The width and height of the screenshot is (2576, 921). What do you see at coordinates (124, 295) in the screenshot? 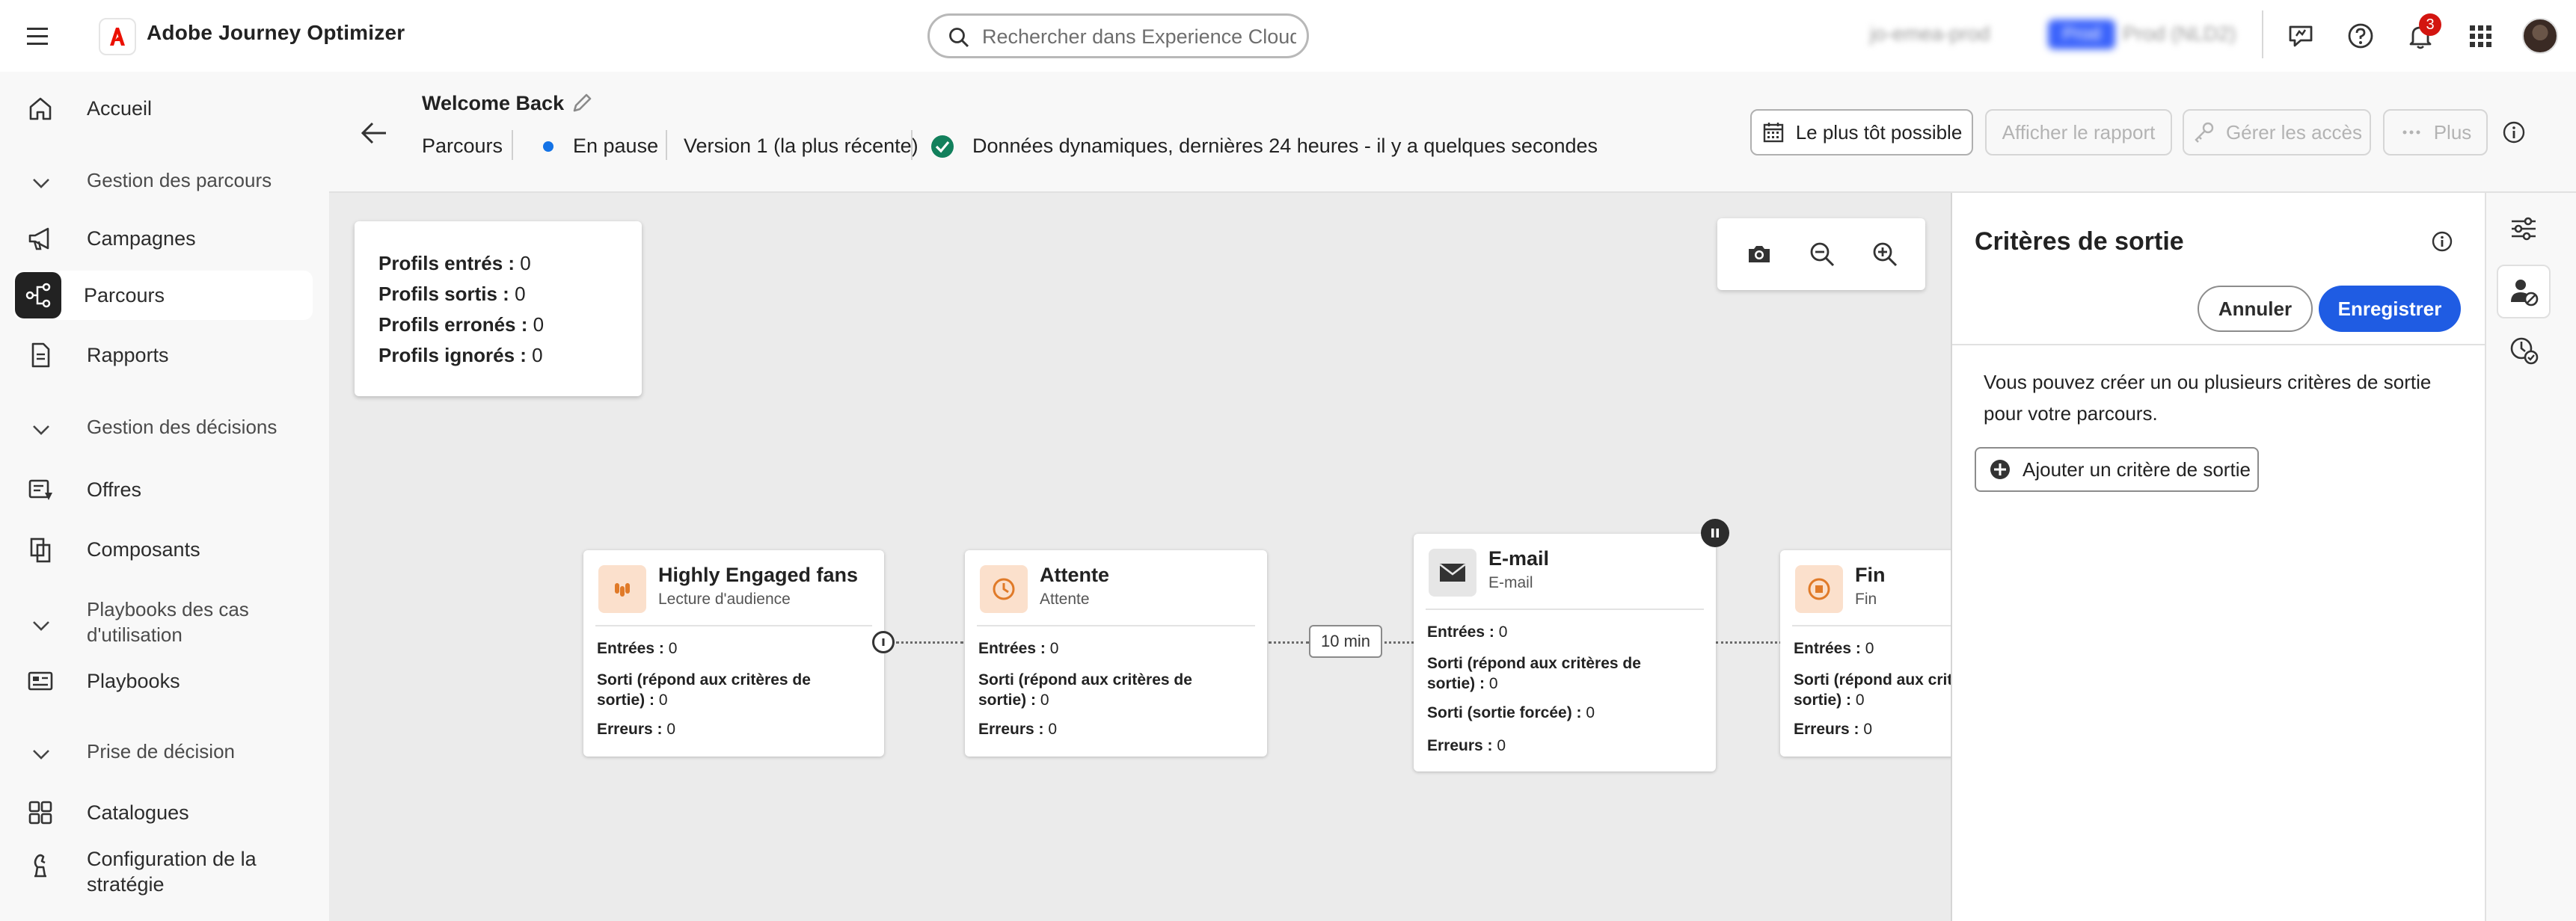
I see `nav-label: Parcours` at bounding box center [124, 295].